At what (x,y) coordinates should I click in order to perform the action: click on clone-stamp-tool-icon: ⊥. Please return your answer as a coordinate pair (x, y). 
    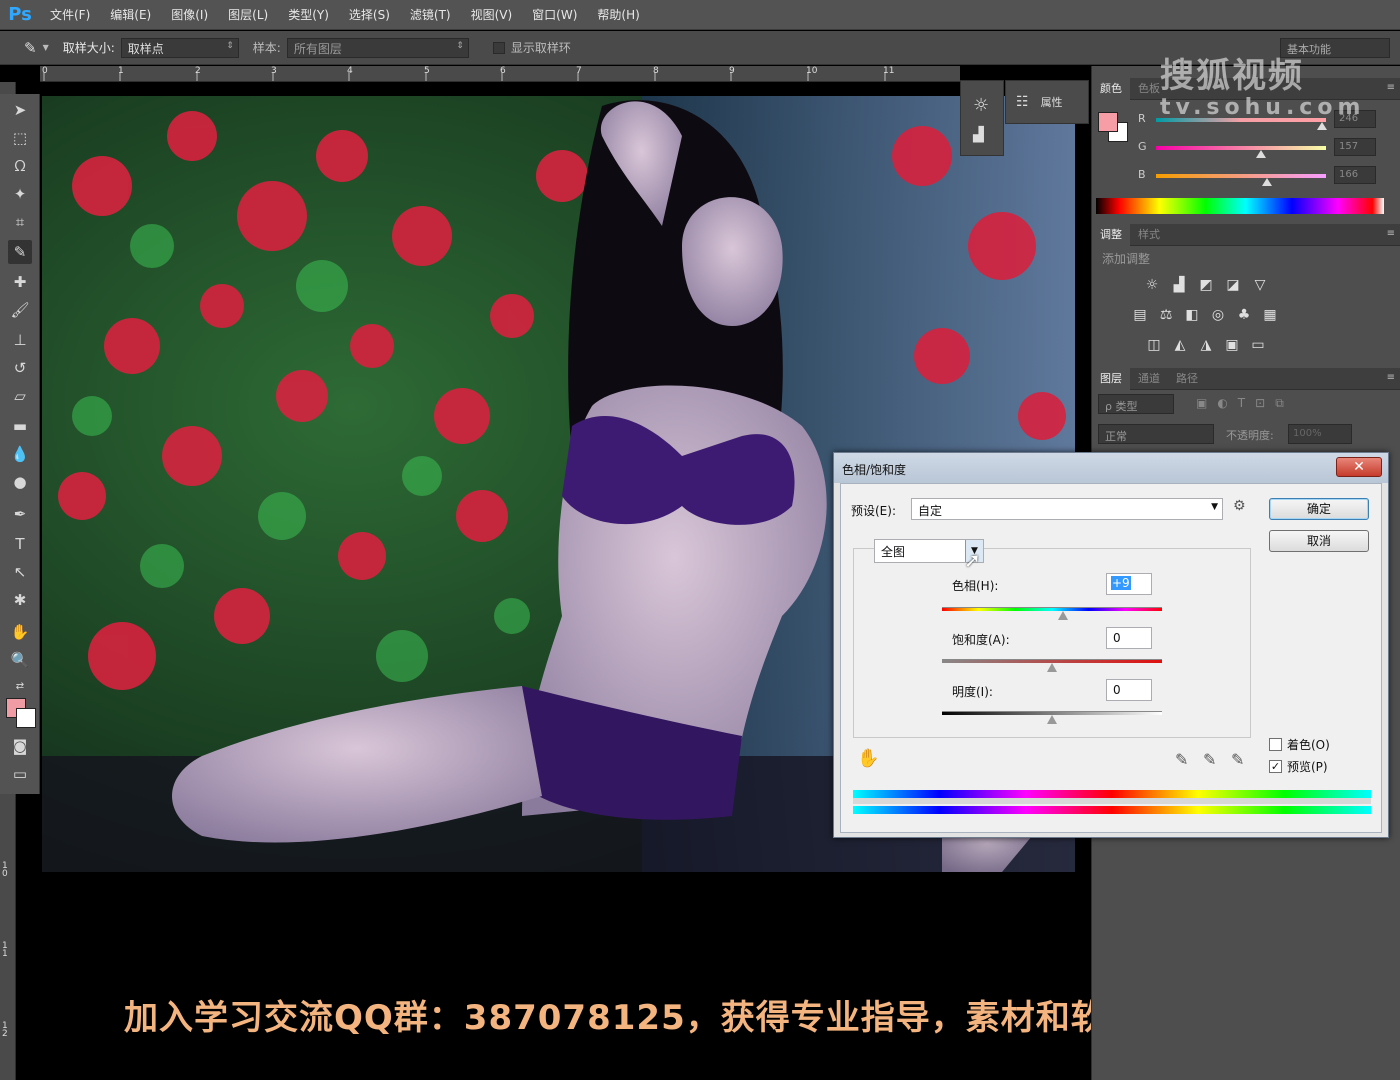
    Looking at the image, I should click on (20, 340).